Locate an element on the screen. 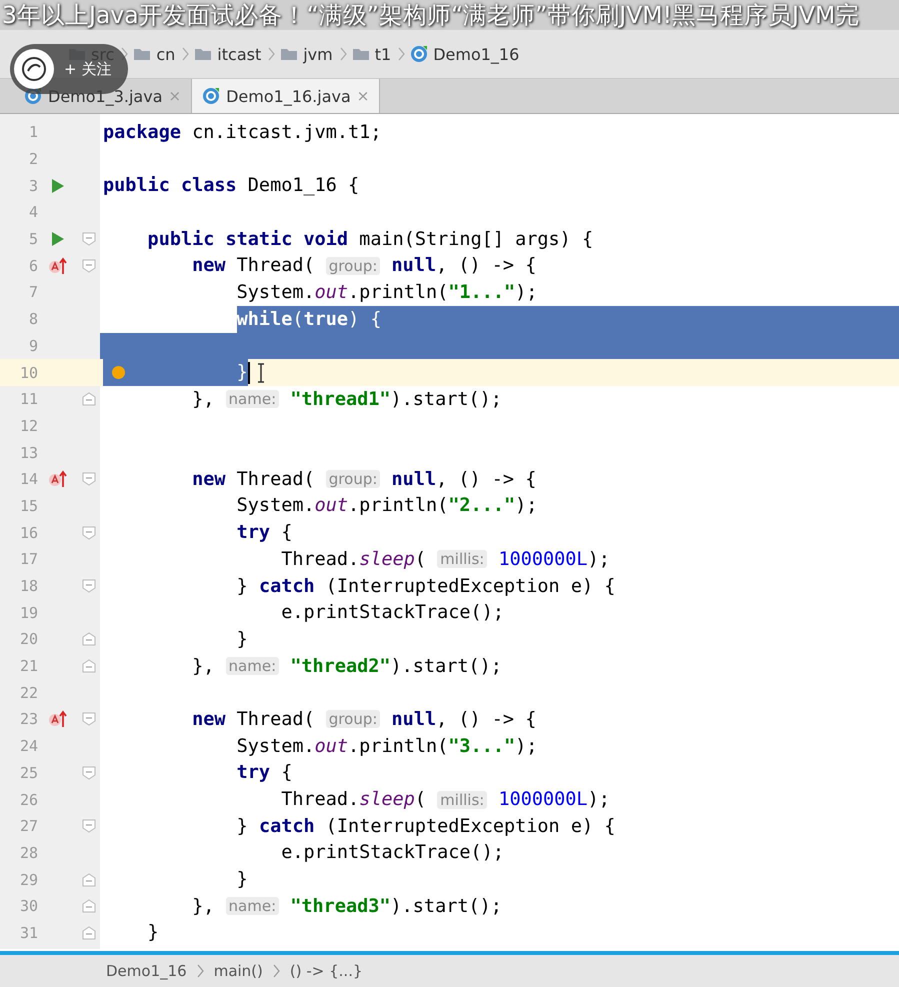 Image resolution: width=899 pixels, height=987 pixels. line-number: 20 is located at coordinates (28, 639).